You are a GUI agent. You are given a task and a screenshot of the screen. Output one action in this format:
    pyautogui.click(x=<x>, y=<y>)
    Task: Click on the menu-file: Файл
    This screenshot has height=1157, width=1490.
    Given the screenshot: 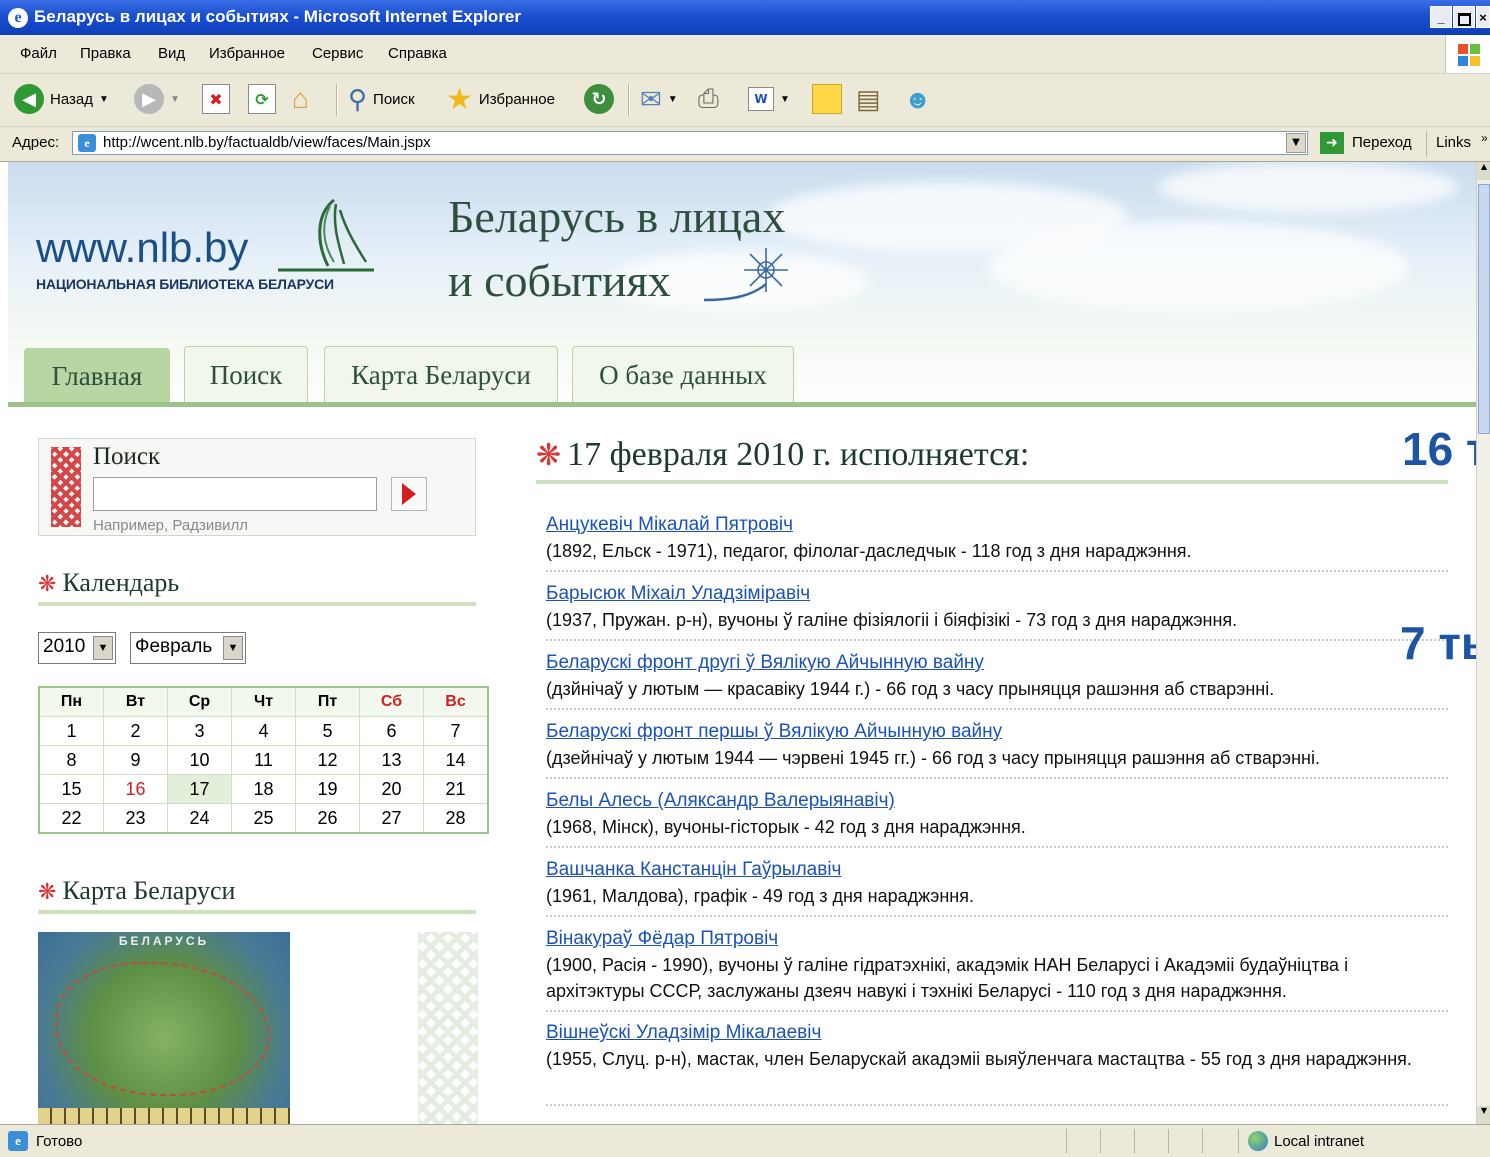 What is the action you would take?
    pyautogui.click(x=38, y=53)
    